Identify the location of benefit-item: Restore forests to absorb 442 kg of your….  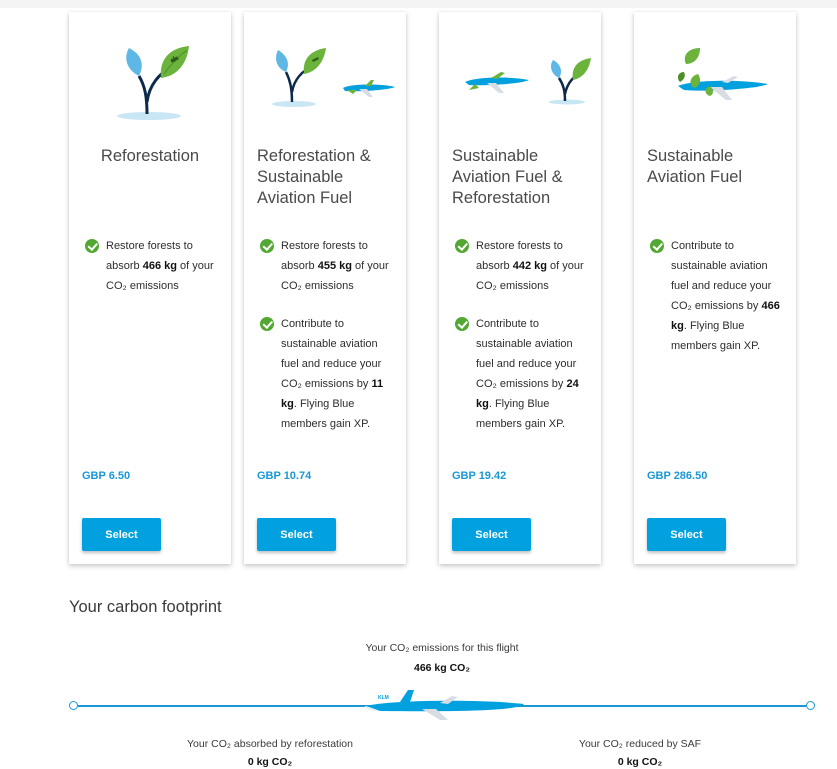
(523, 266).